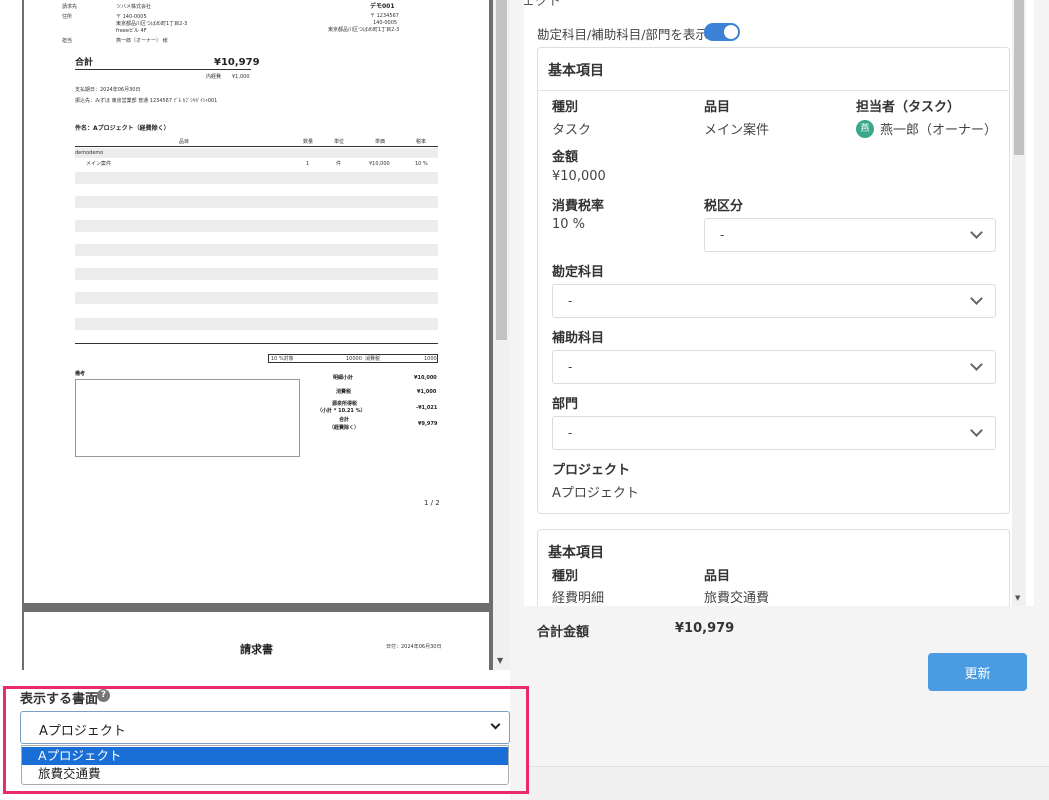 This screenshot has height=800, width=1049. Describe the element at coordinates (163, 69) in the screenshot. I see `total-underline` at that location.